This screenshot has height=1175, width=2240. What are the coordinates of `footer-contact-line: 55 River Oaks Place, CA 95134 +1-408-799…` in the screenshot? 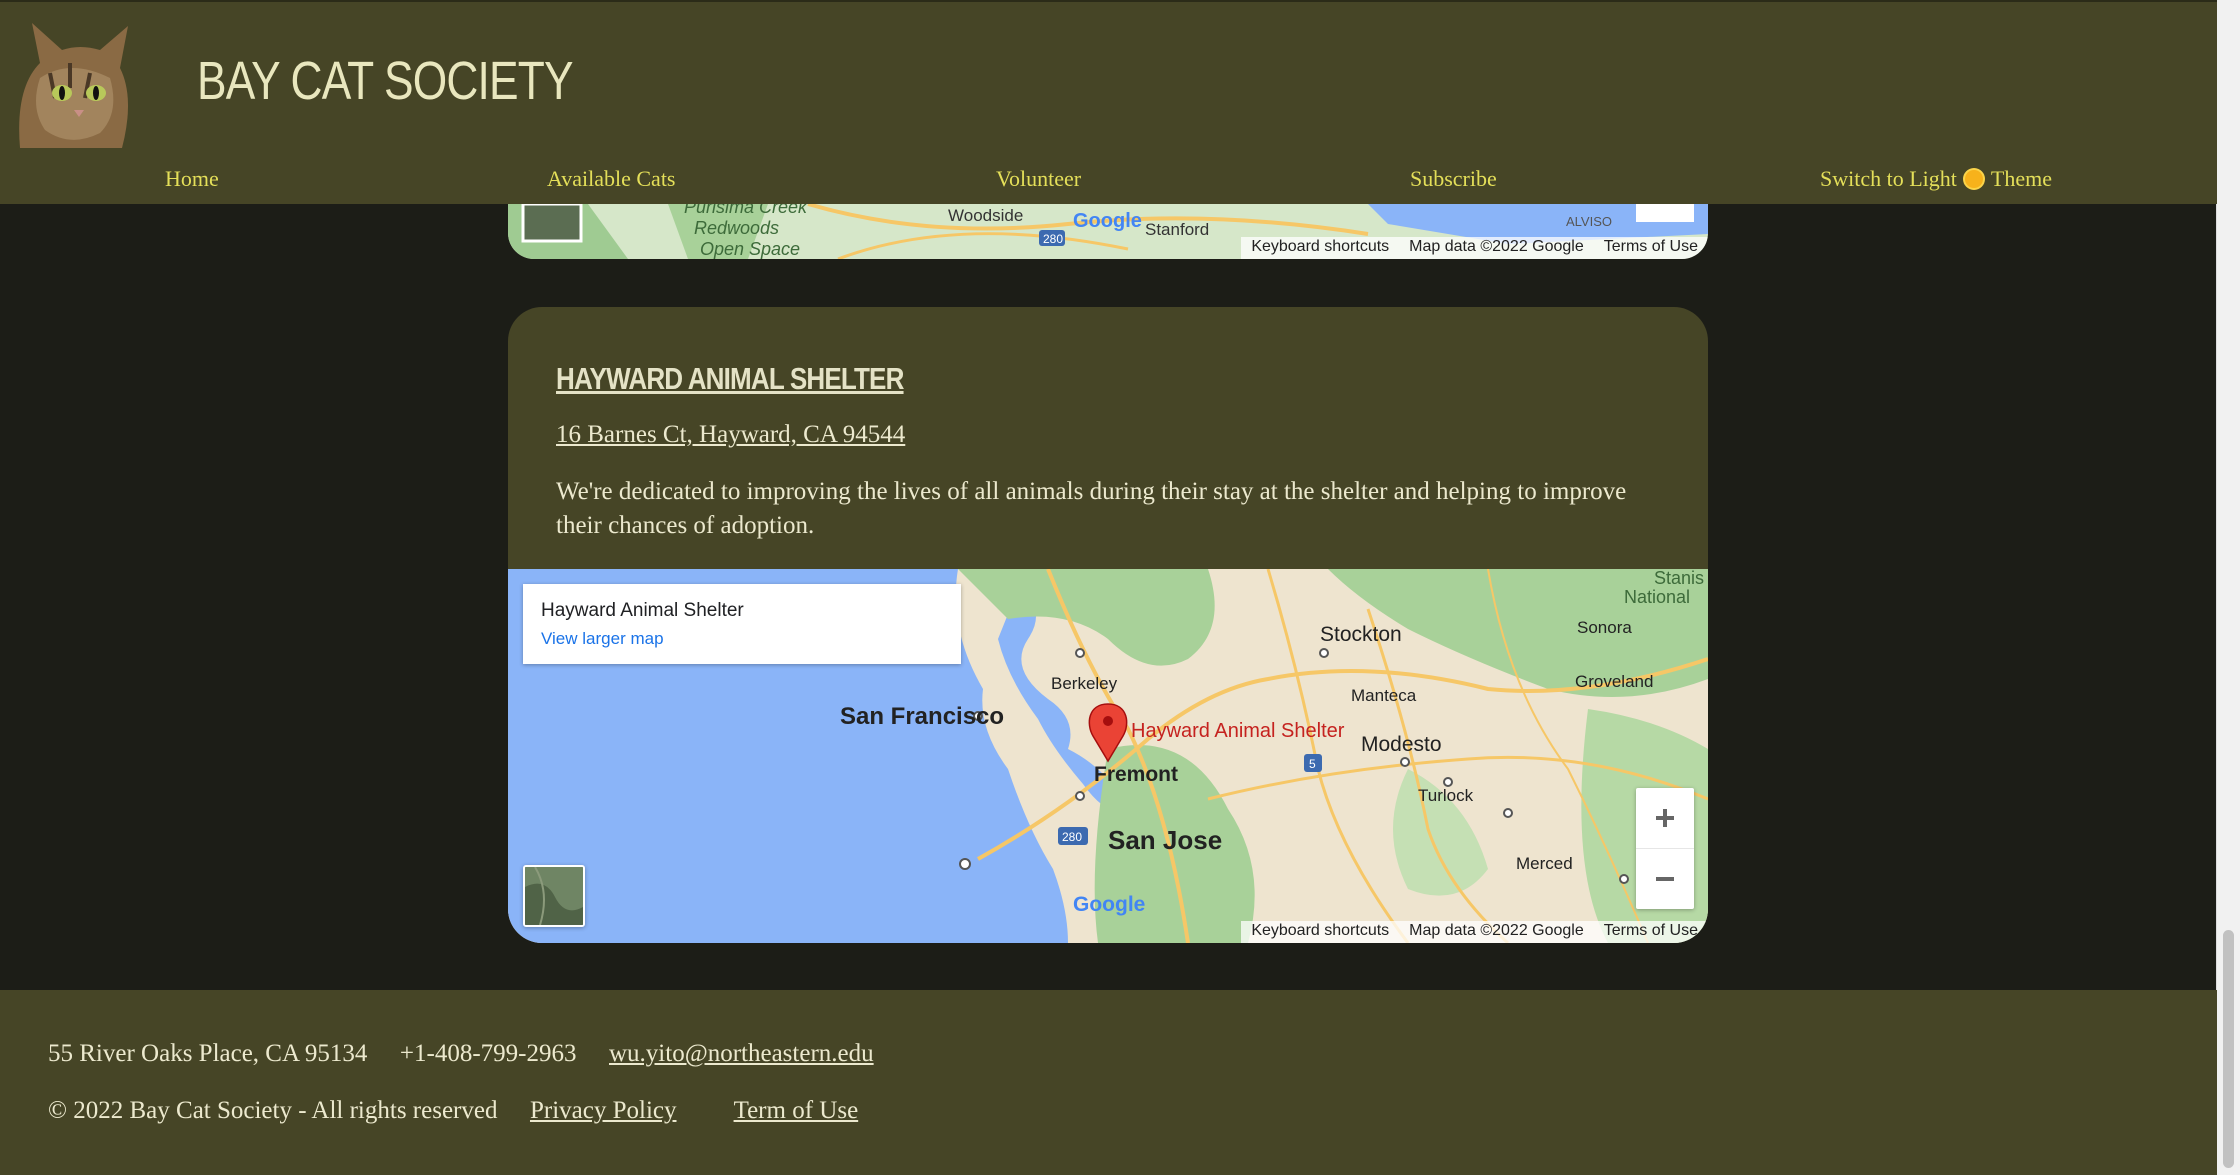 It's located at (461, 1054).